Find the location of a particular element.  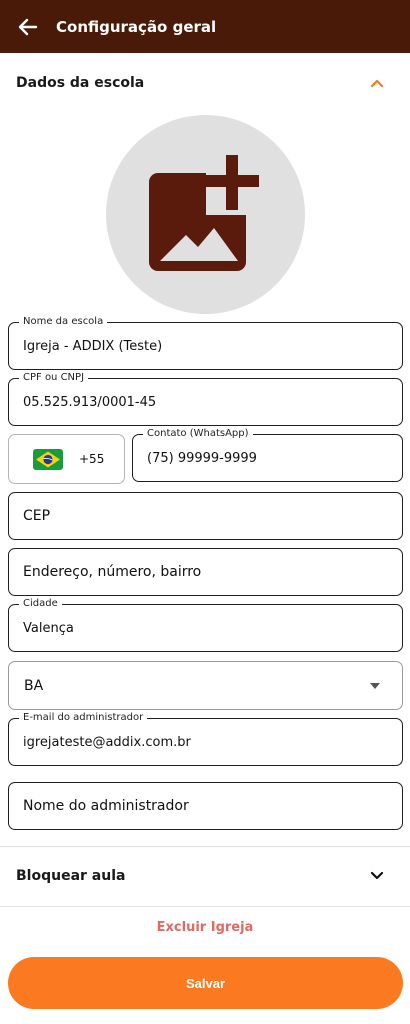

school-name-field: Nome da escola Igreja - ADDIX (Teste) is located at coordinates (205, 342).